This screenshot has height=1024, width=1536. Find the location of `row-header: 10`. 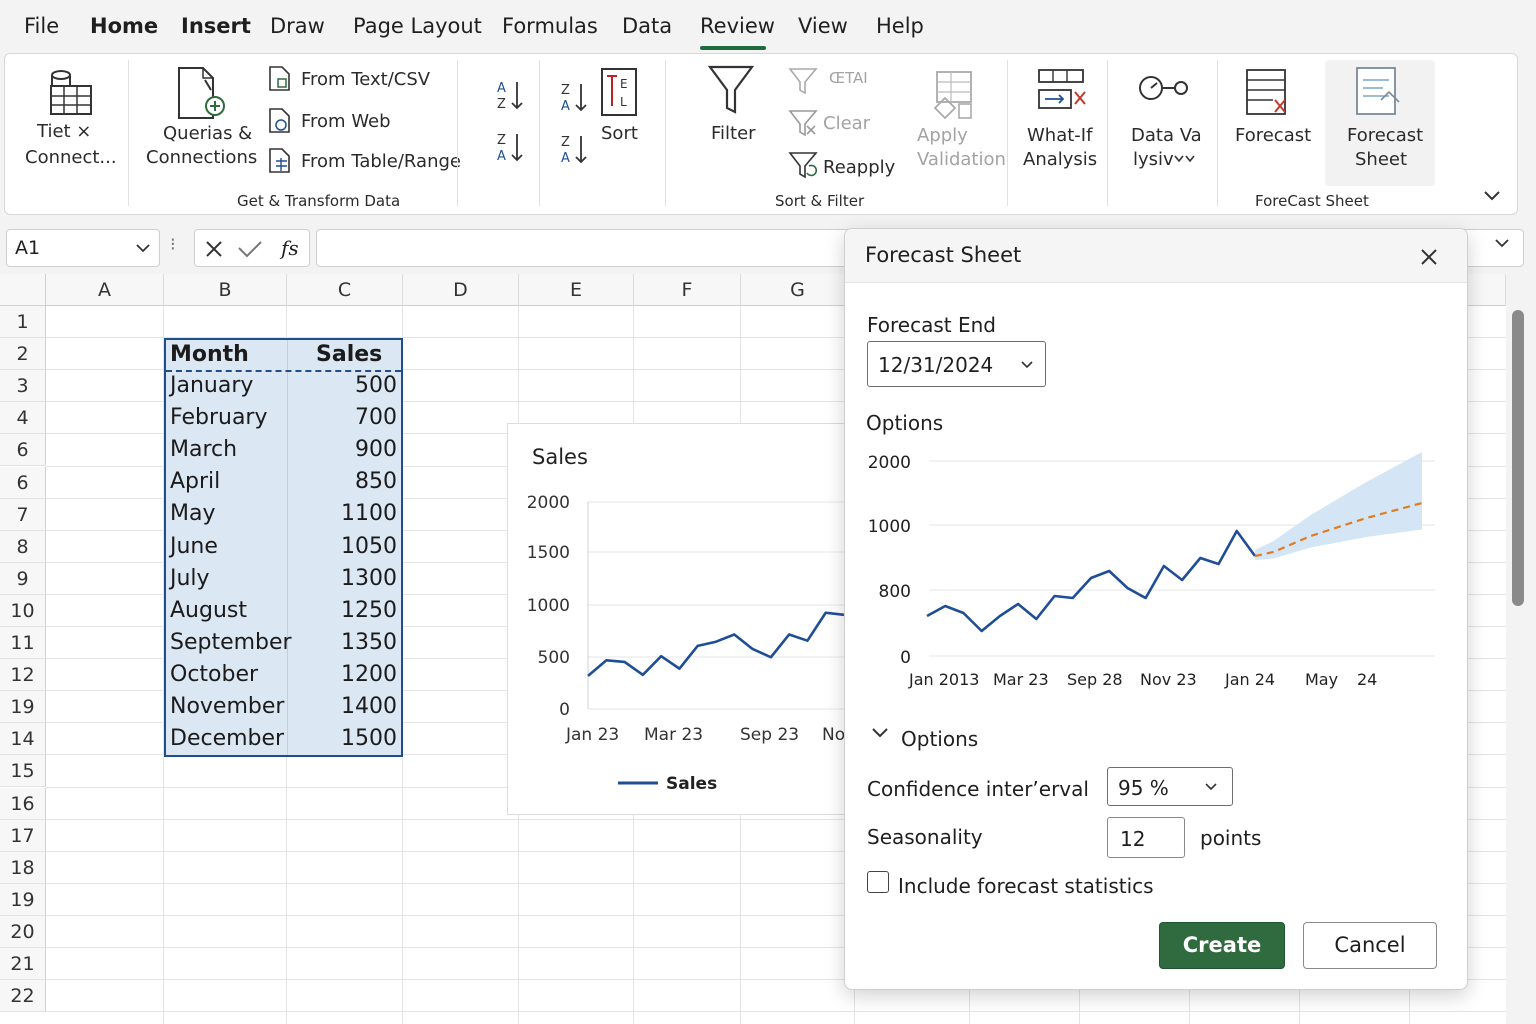

row-header: 10 is located at coordinates (23, 610).